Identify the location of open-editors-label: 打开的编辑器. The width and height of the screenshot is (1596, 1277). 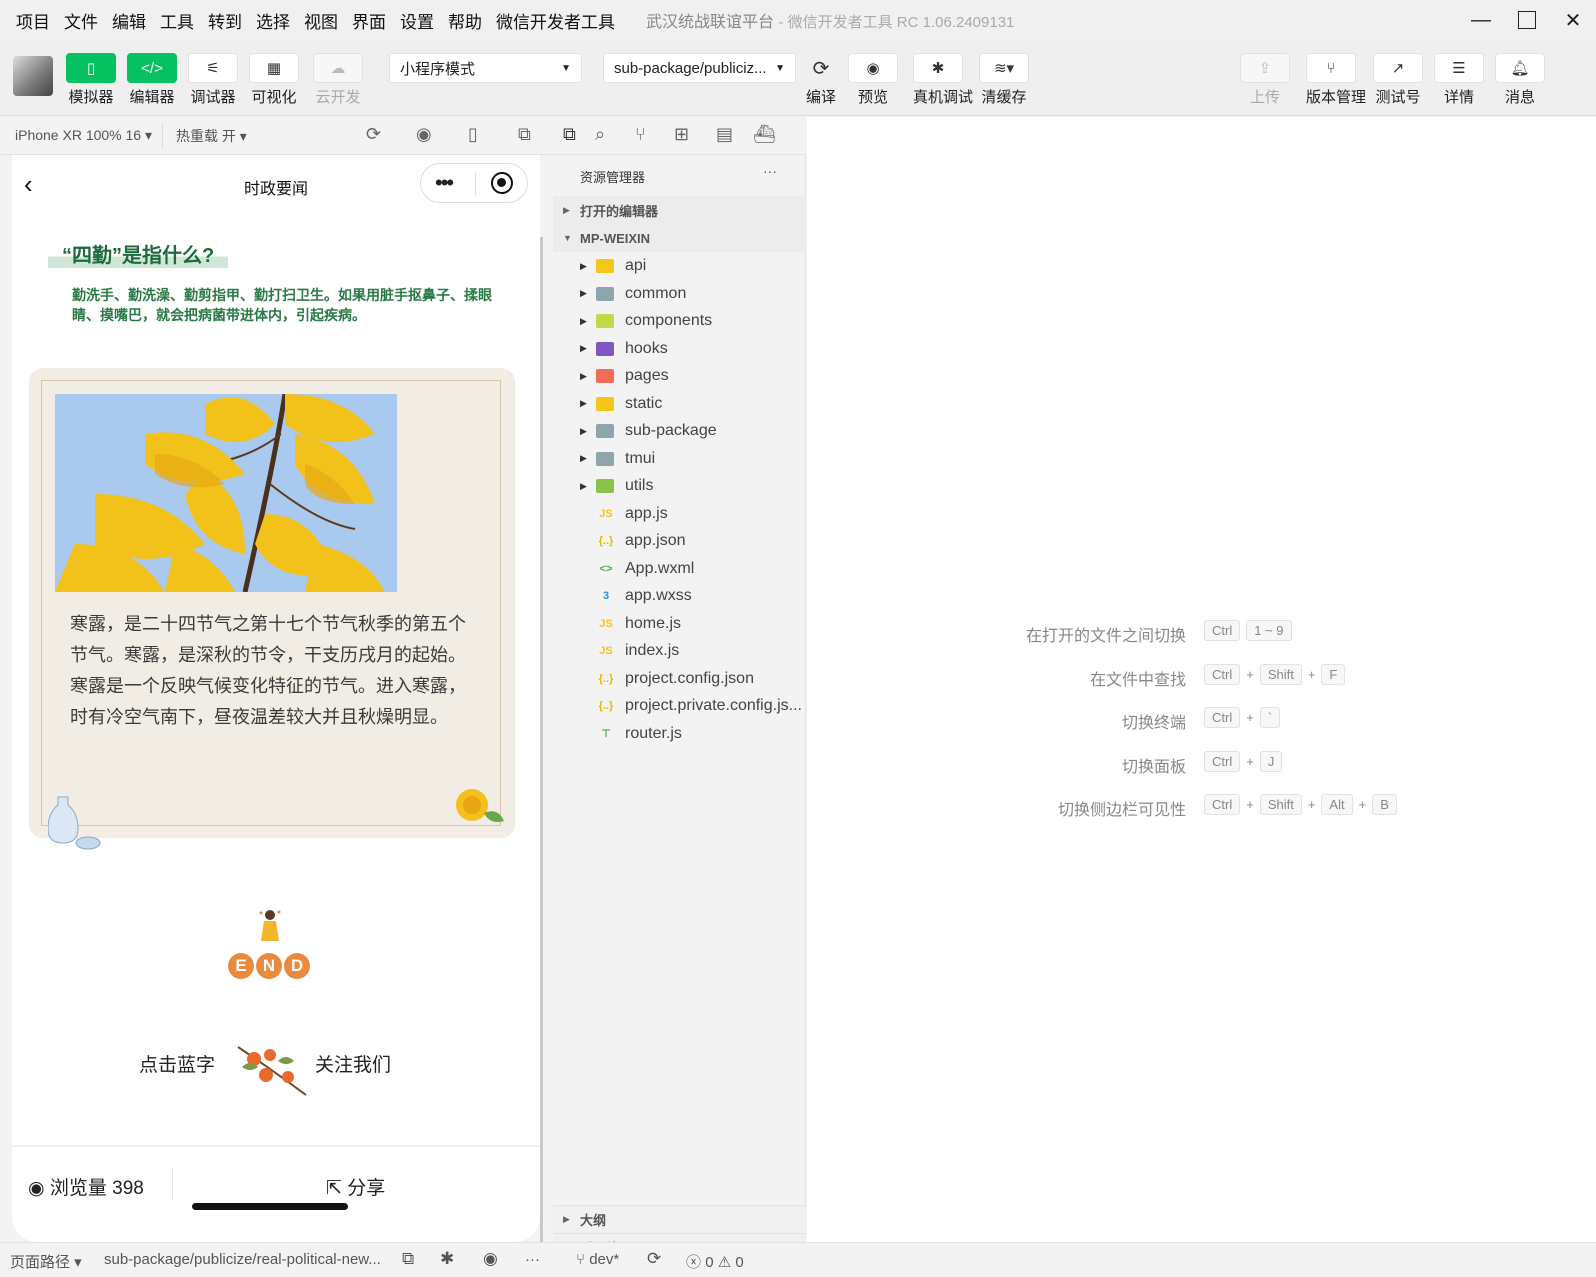
(619, 211).